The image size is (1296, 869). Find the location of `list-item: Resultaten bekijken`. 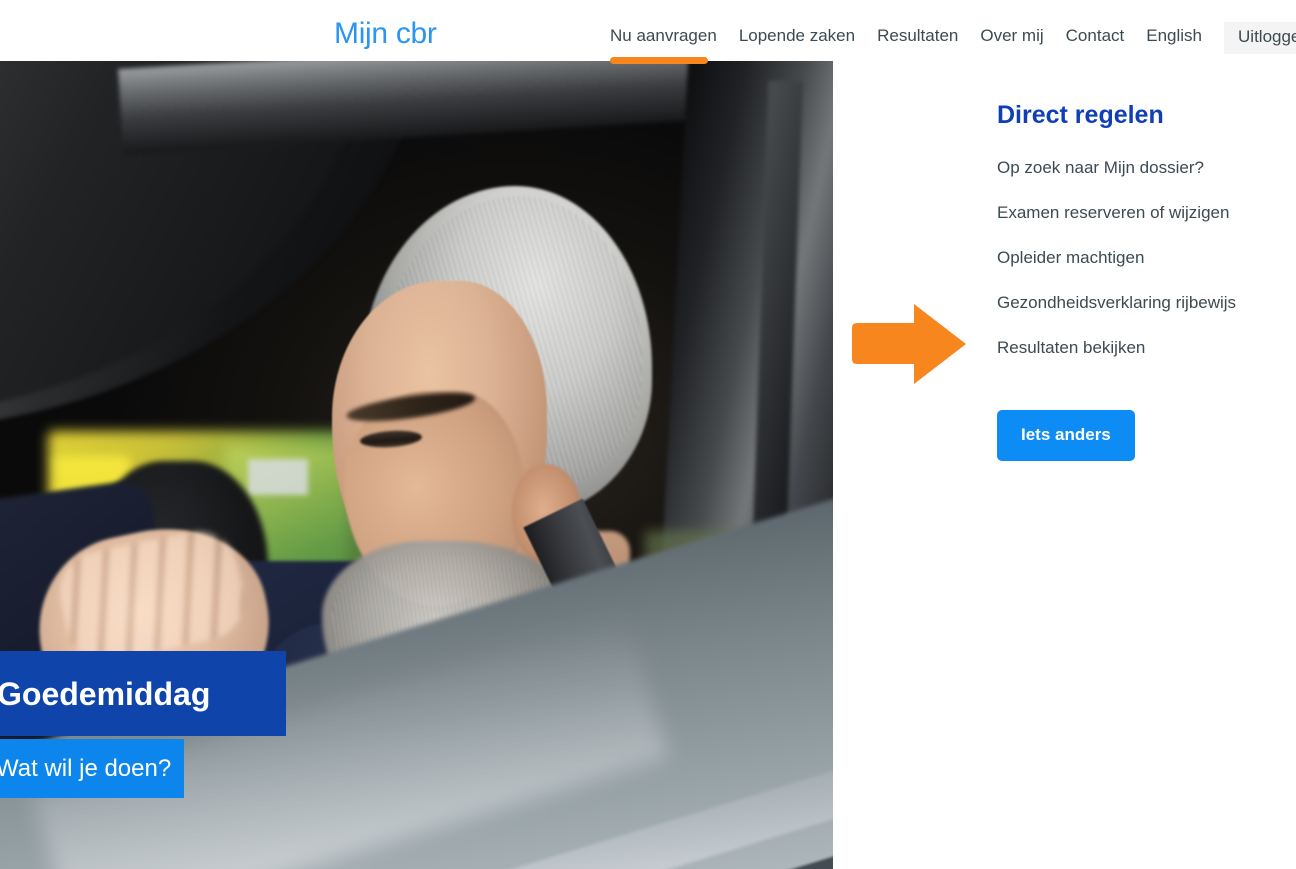

list-item: Resultaten bekijken is located at coordinates (1142, 348).